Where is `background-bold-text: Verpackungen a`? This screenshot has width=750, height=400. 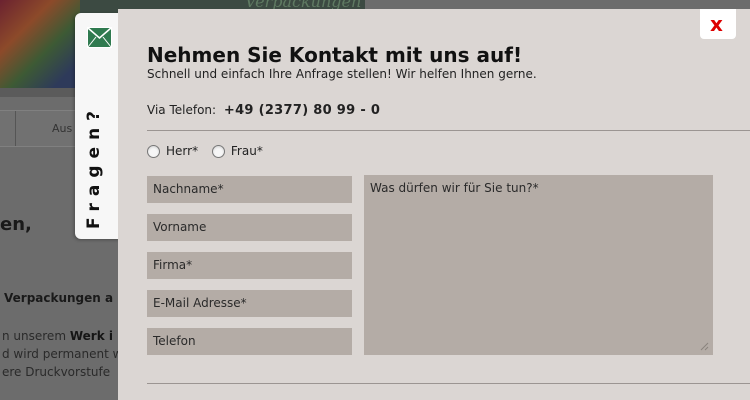 background-bold-text: Verpackungen a is located at coordinates (59, 298).